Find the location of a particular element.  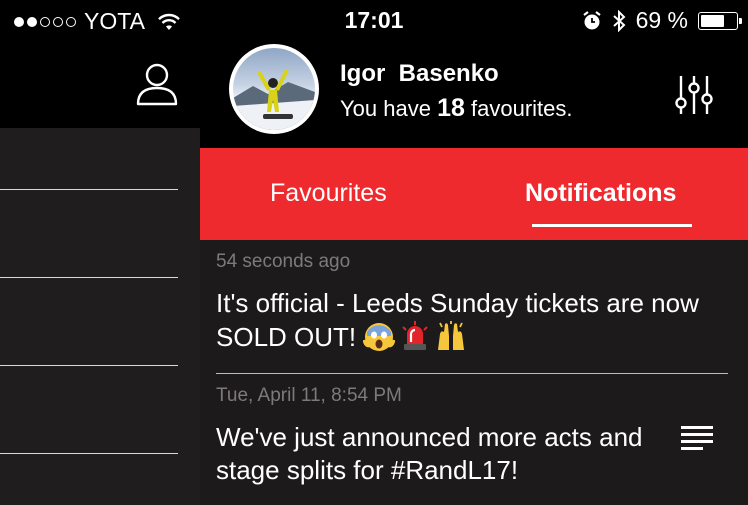

summary-suffix: favourites. is located at coordinates (522, 108).